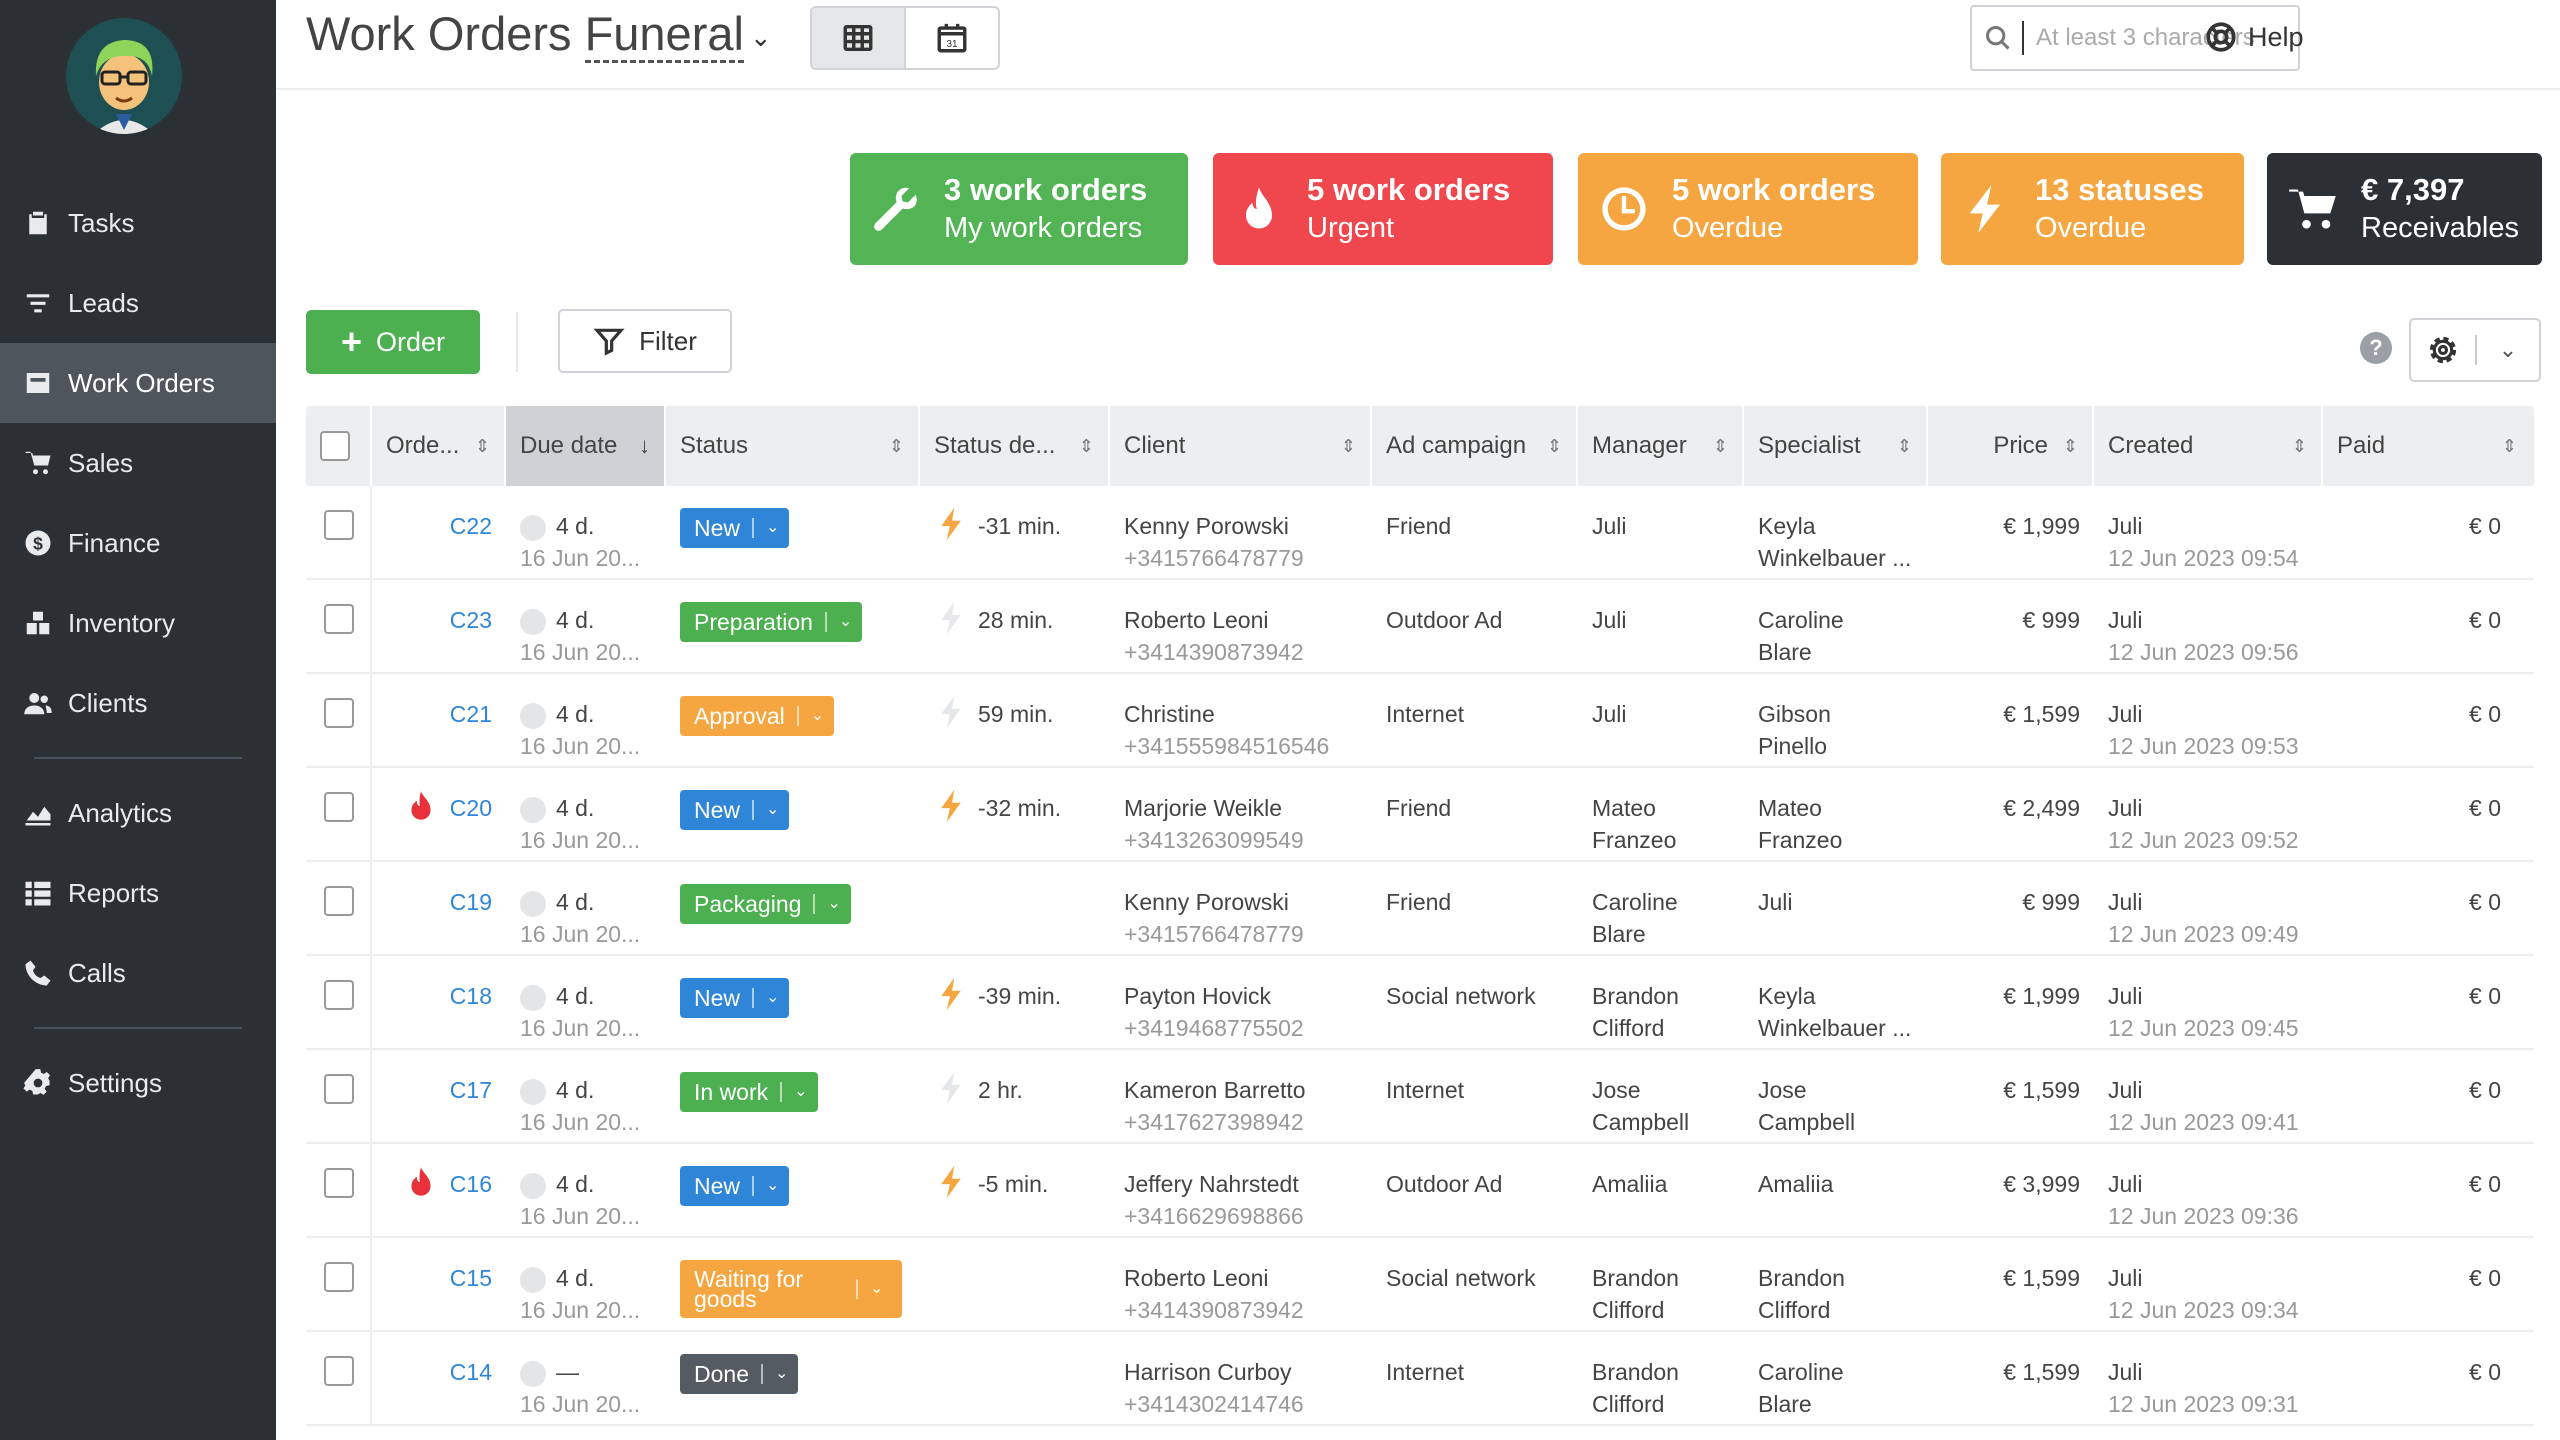 This screenshot has width=2560, height=1440. I want to click on order-number-link: C15, so click(471, 1278).